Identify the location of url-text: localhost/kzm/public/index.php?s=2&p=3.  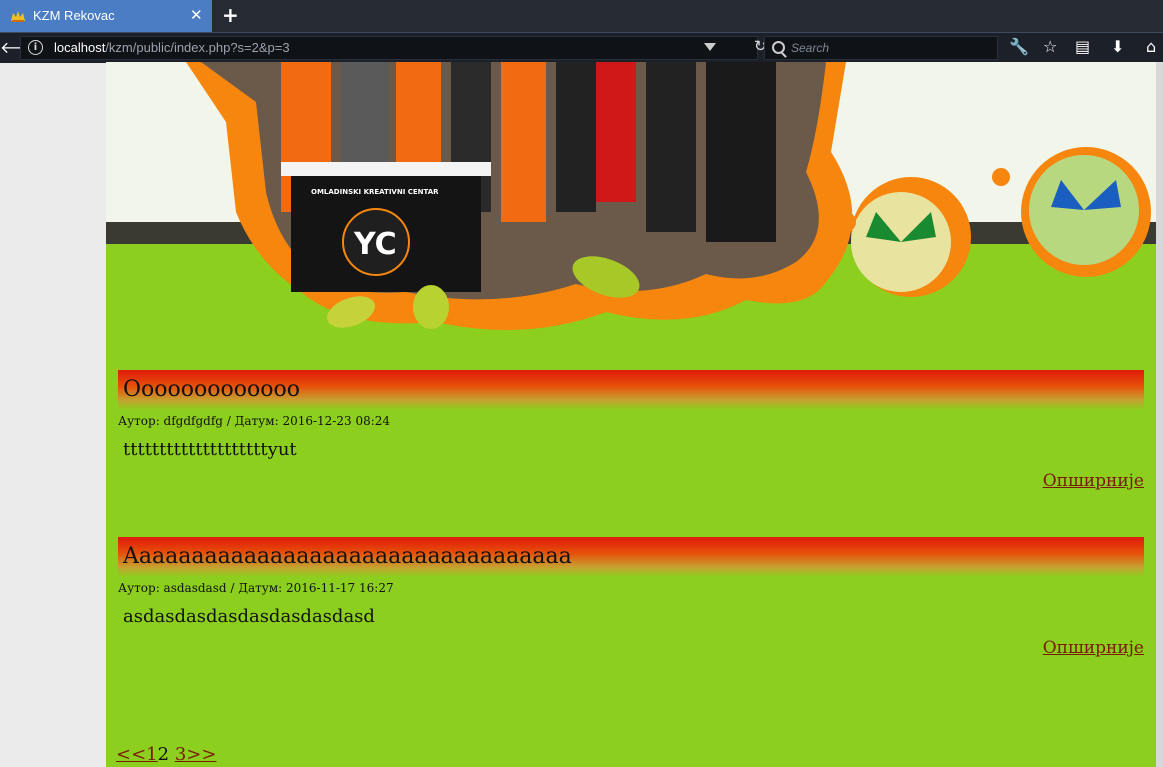
(172, 47).